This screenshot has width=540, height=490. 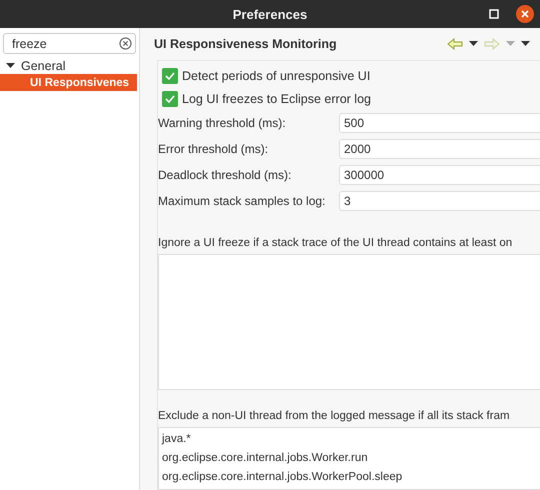 I want to click on menu-caret-icon, so click(x=525, y=44).